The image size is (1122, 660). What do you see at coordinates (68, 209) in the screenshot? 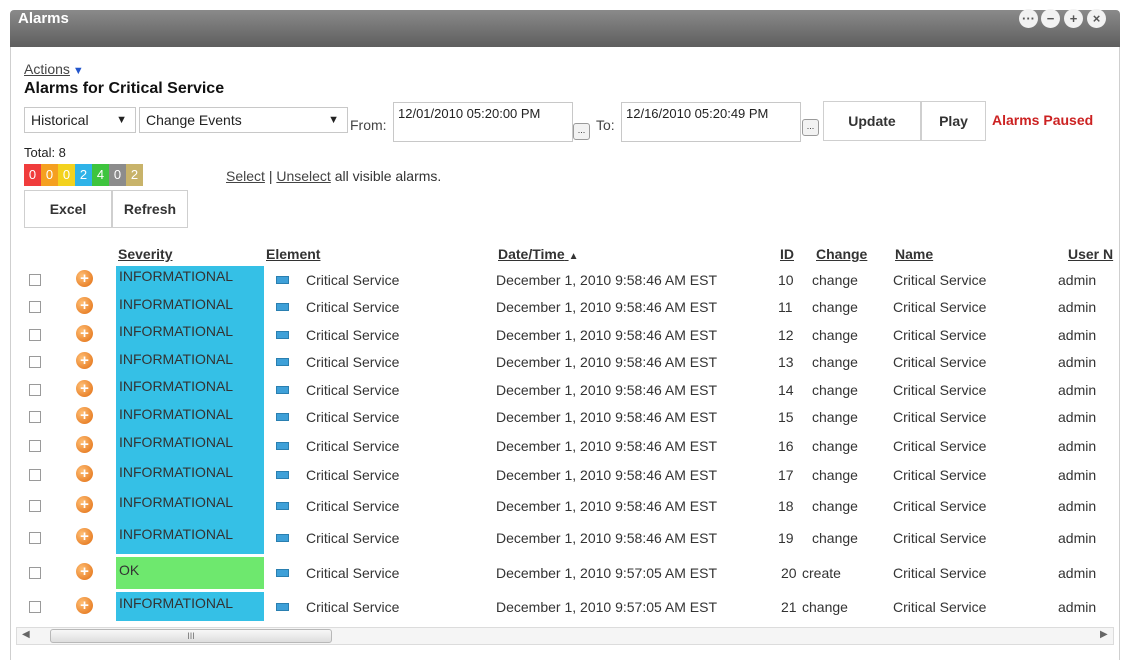
I see `excel-button: Excel` at bounding box center [68, 209].